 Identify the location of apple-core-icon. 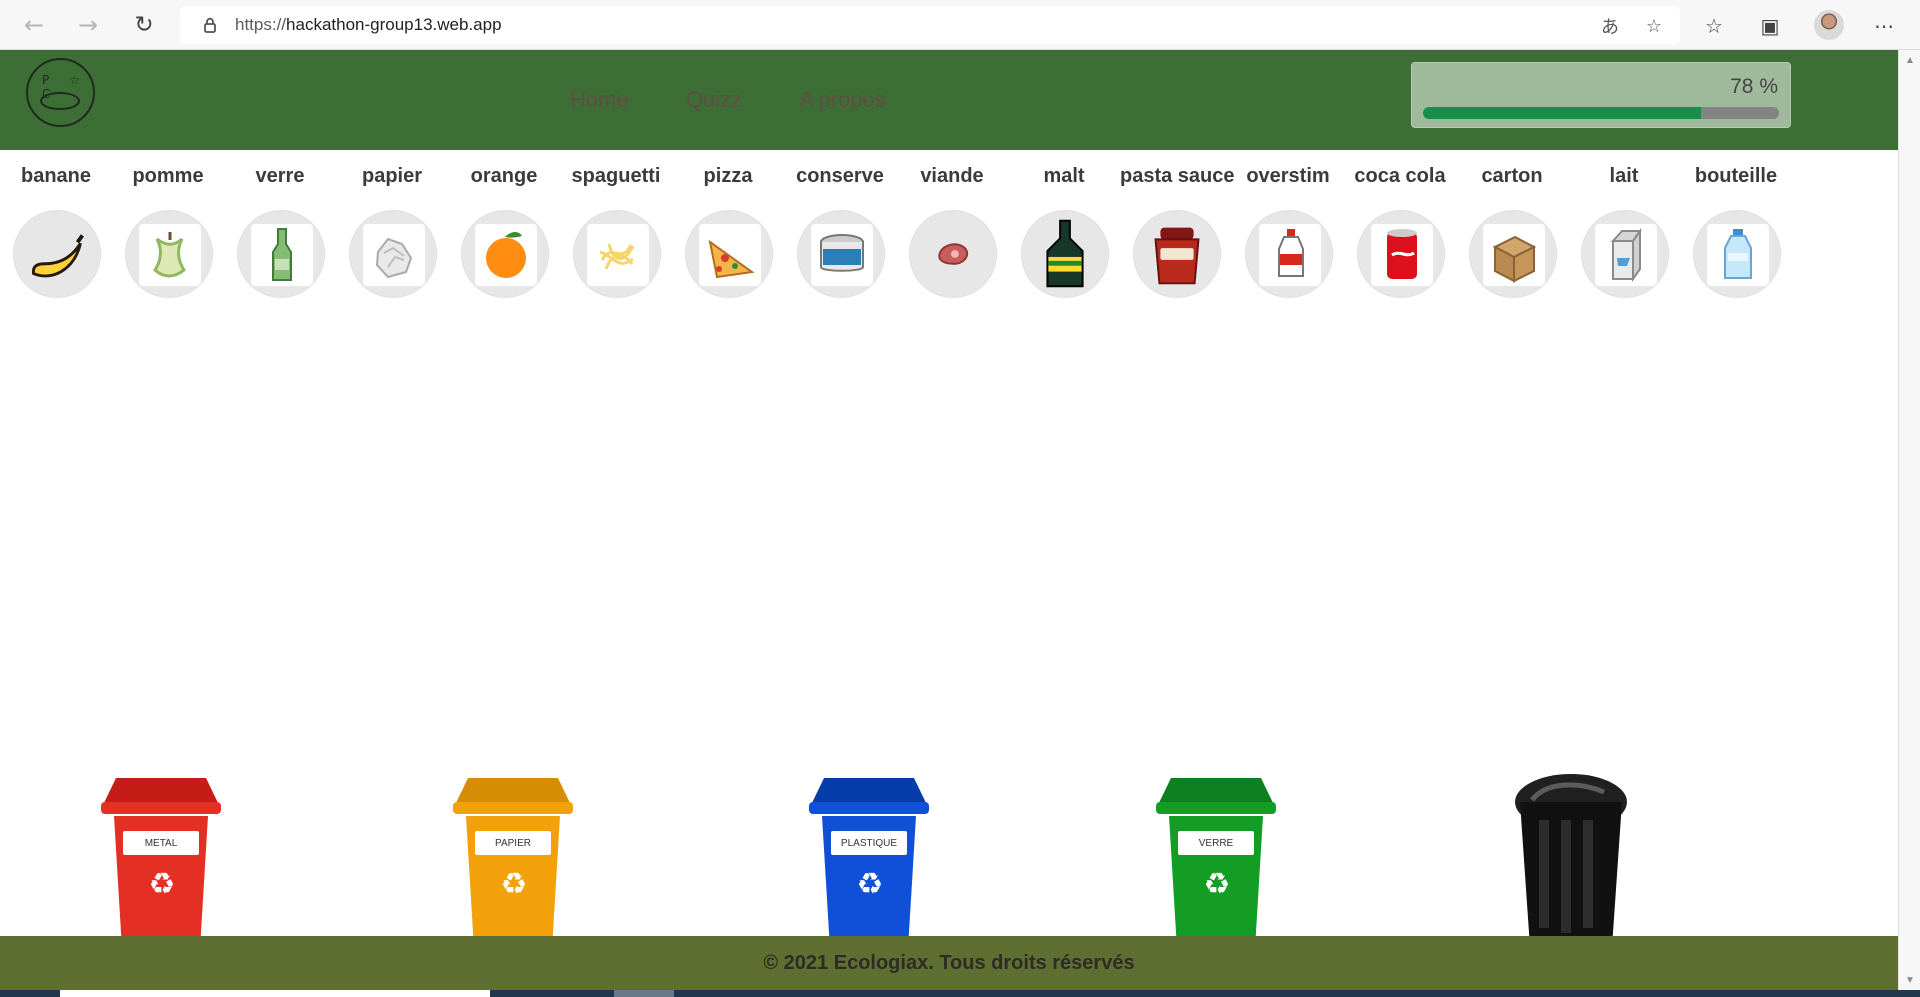
(169, 254).